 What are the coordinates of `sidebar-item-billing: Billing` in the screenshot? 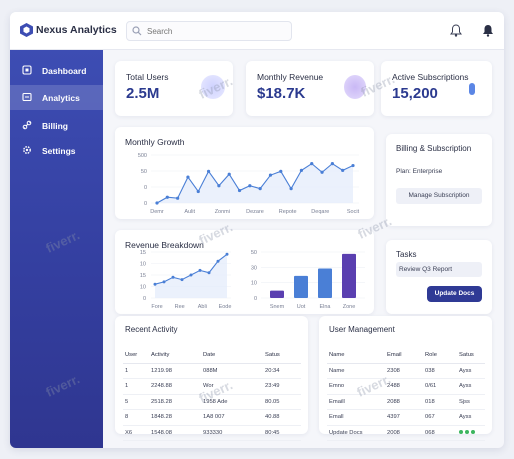 It's located at (56, 125).